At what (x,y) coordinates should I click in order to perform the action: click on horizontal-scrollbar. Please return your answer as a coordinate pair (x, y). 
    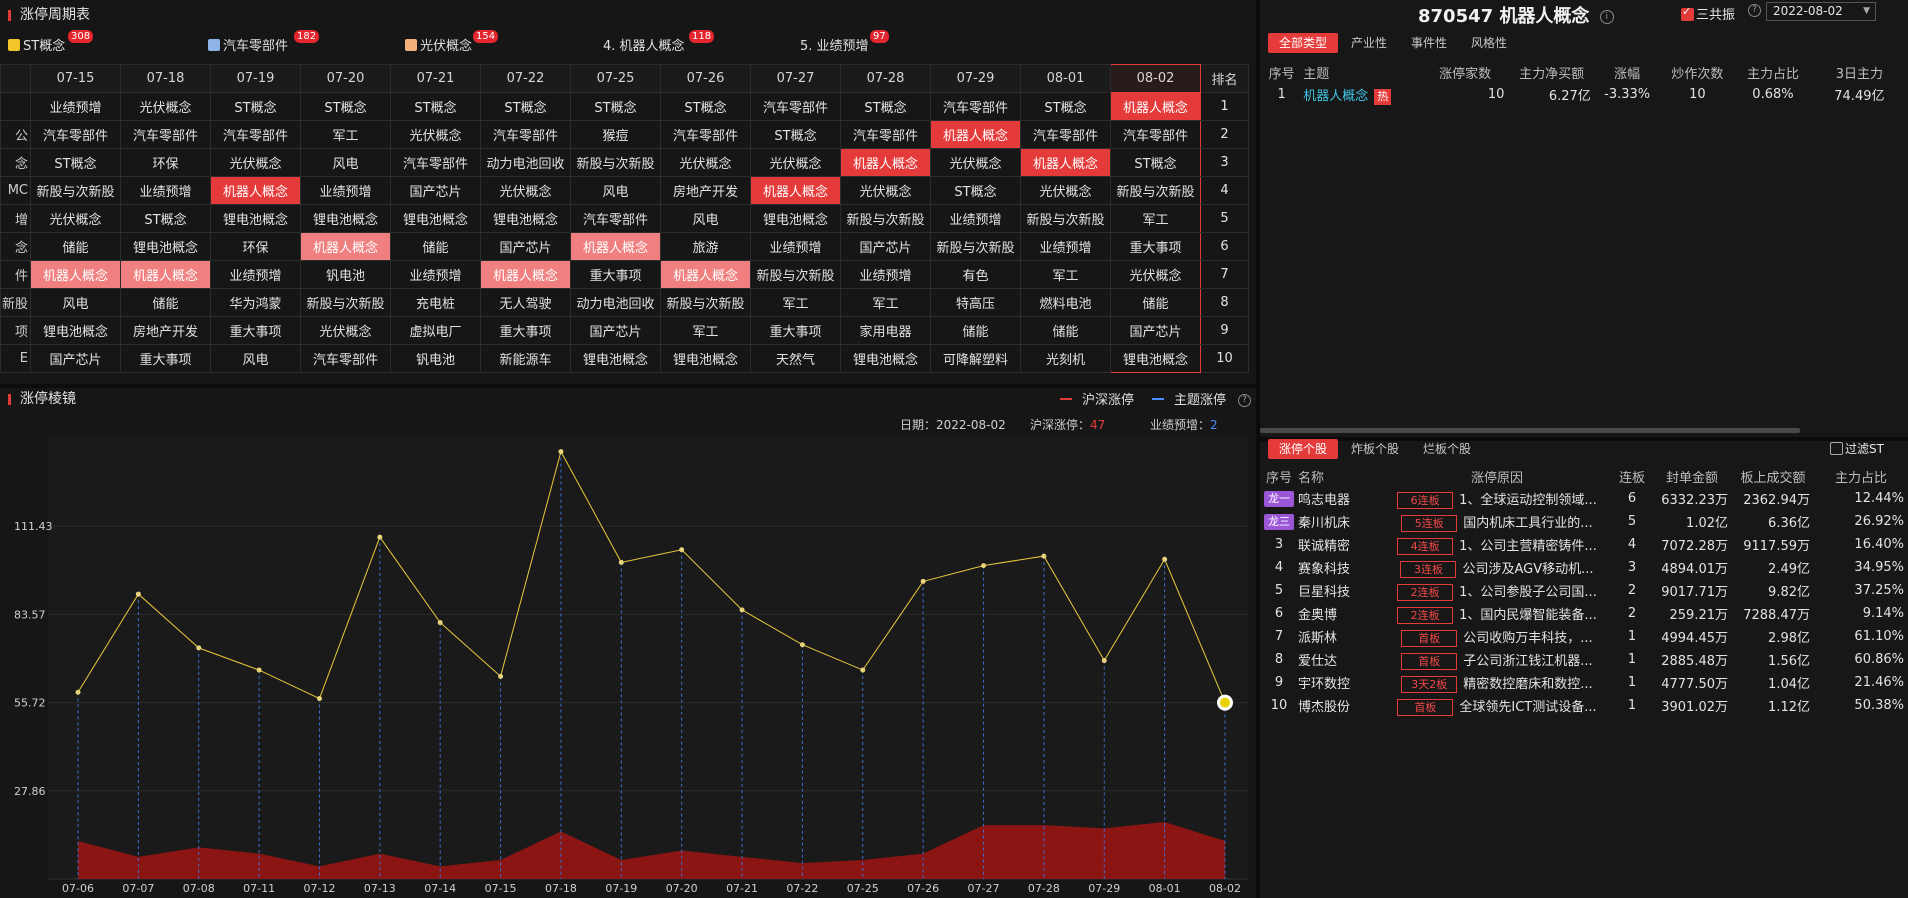
    Looking at the image, I should click on (1530, 430).